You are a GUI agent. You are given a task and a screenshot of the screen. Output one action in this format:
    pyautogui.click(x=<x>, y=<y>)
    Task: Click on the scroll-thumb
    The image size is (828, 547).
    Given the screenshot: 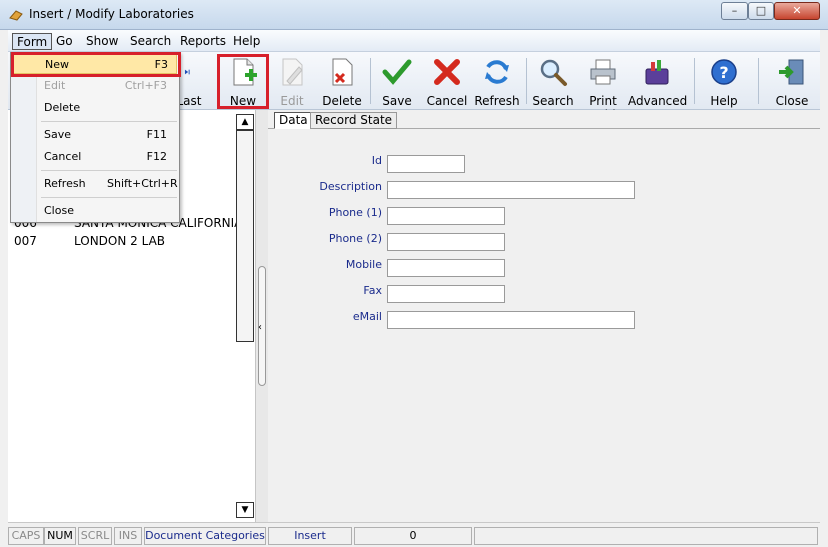 What is the action you would take?
    pyautogui.click(x=245, y=236)
    